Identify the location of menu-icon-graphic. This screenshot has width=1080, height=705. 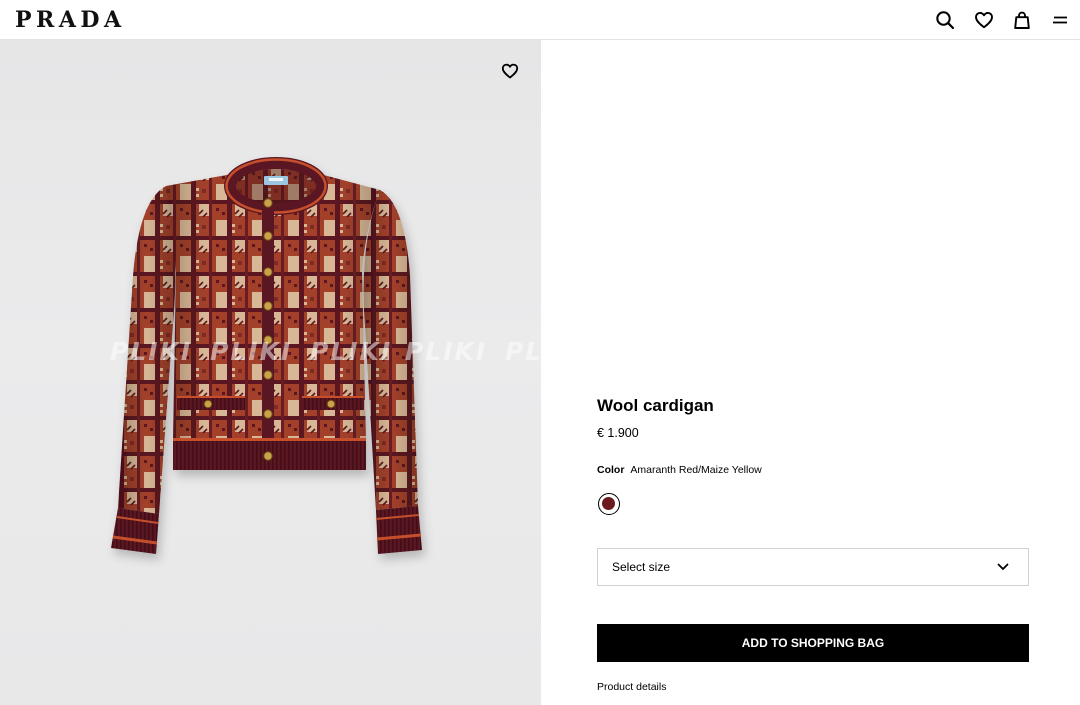
(1060, 20).